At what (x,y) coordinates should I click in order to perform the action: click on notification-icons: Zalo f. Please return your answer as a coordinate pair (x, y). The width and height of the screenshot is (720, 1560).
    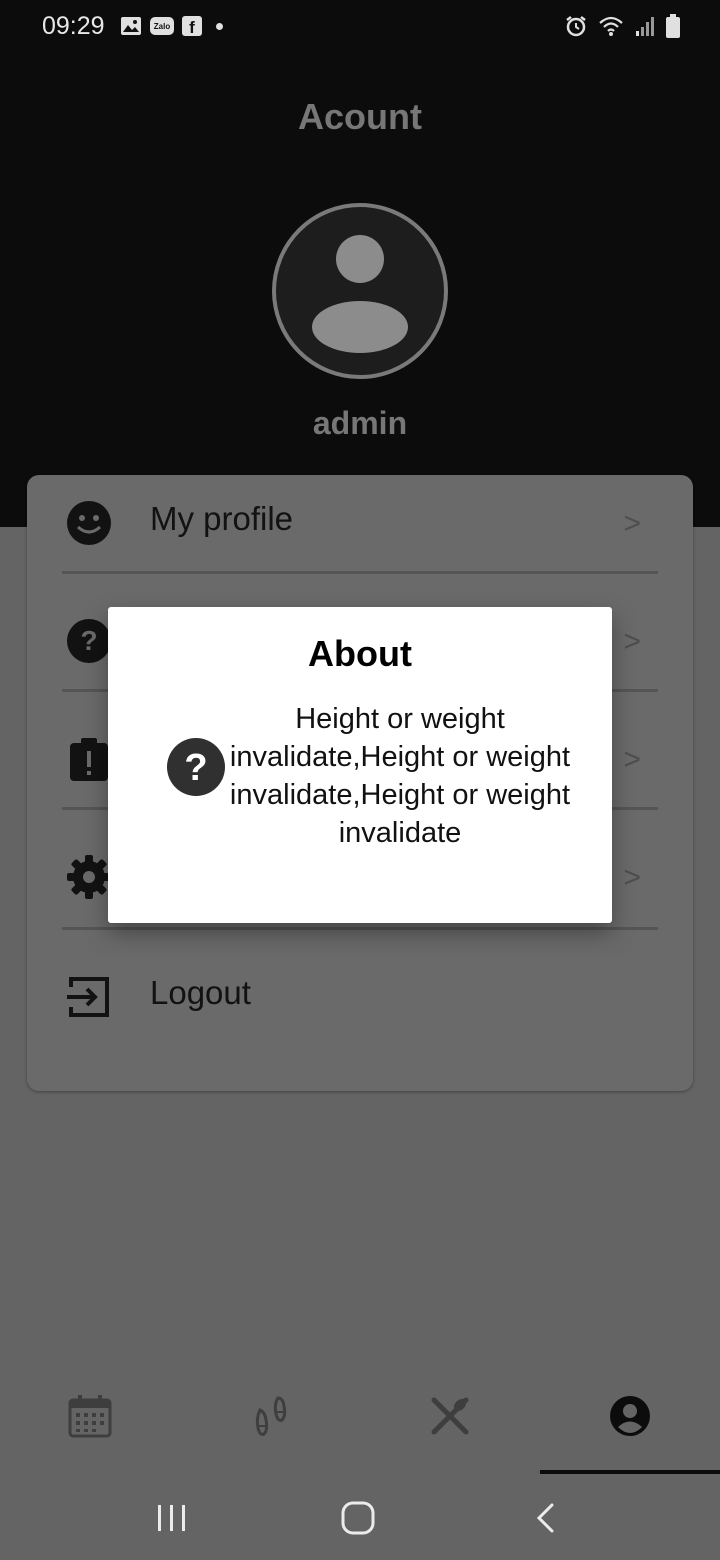
    Looking at the image, I should click on (171, 26).